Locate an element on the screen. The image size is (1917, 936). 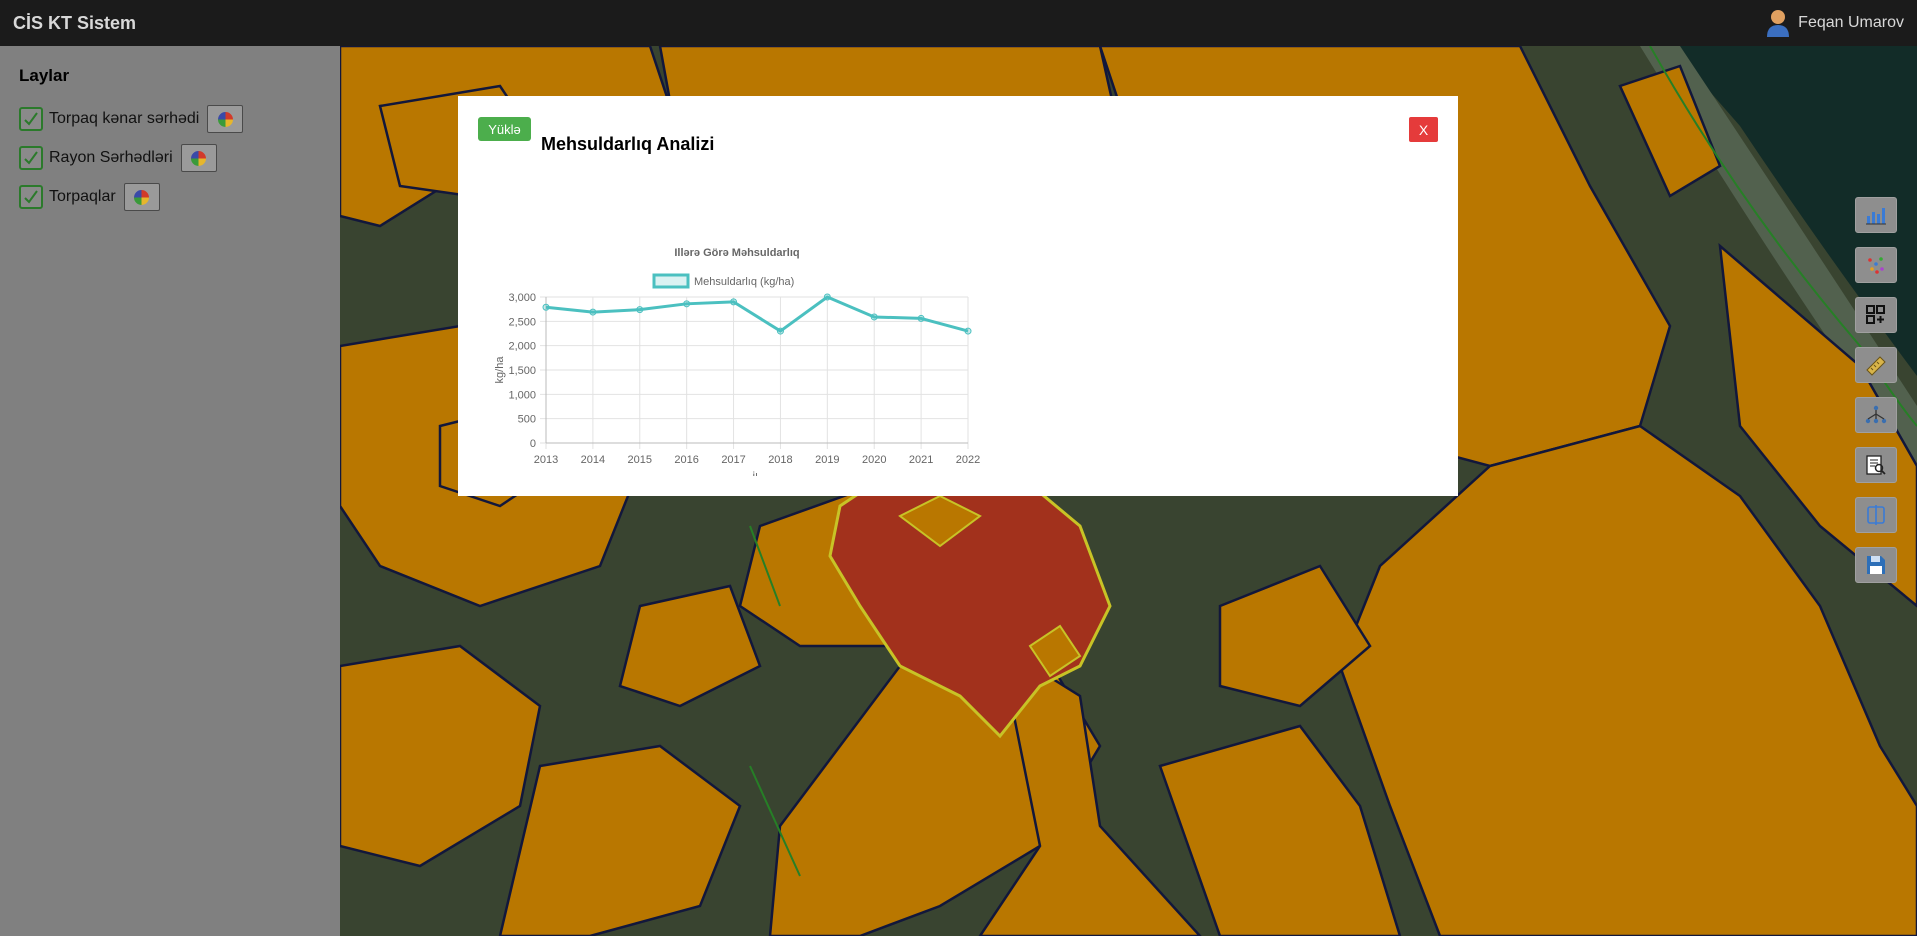
chart-series is located at coordinates (757, 314).